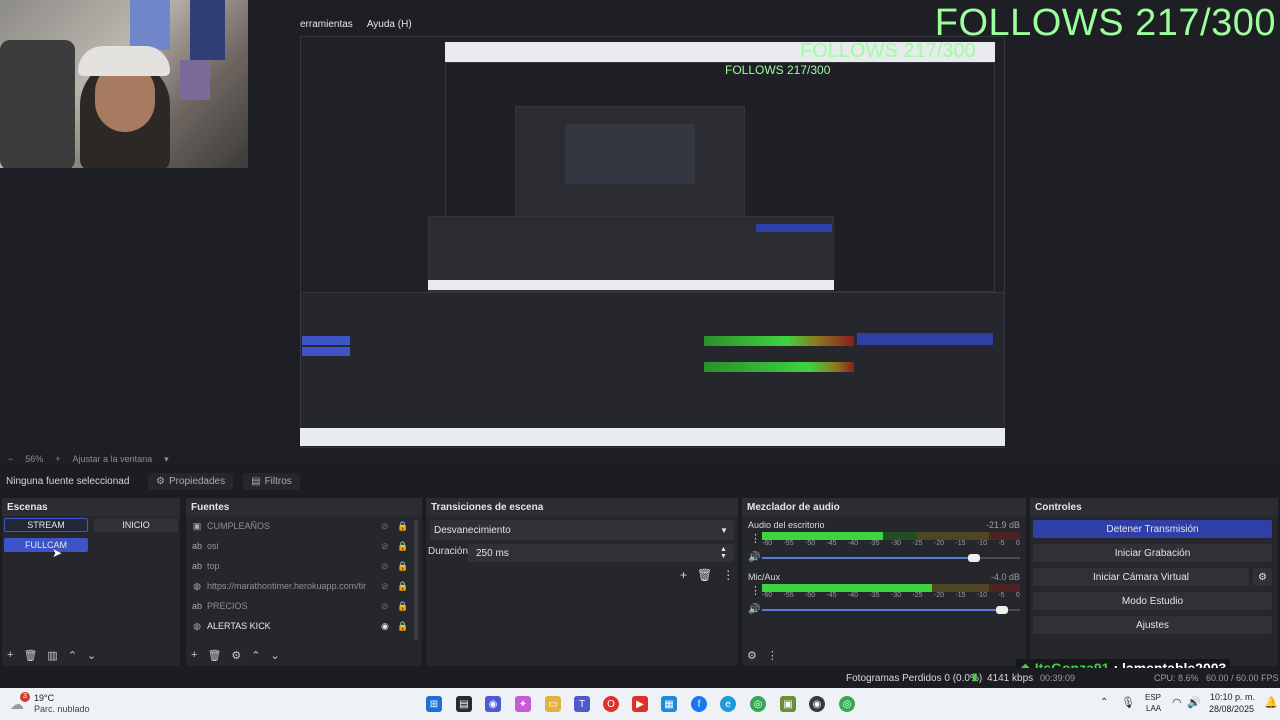 This screenshot has width=1280, height=720. What do you see at coordinates (817, 704) in the screenshot?
I see `obs-icon: ◉` at bounding box center [817, 704].